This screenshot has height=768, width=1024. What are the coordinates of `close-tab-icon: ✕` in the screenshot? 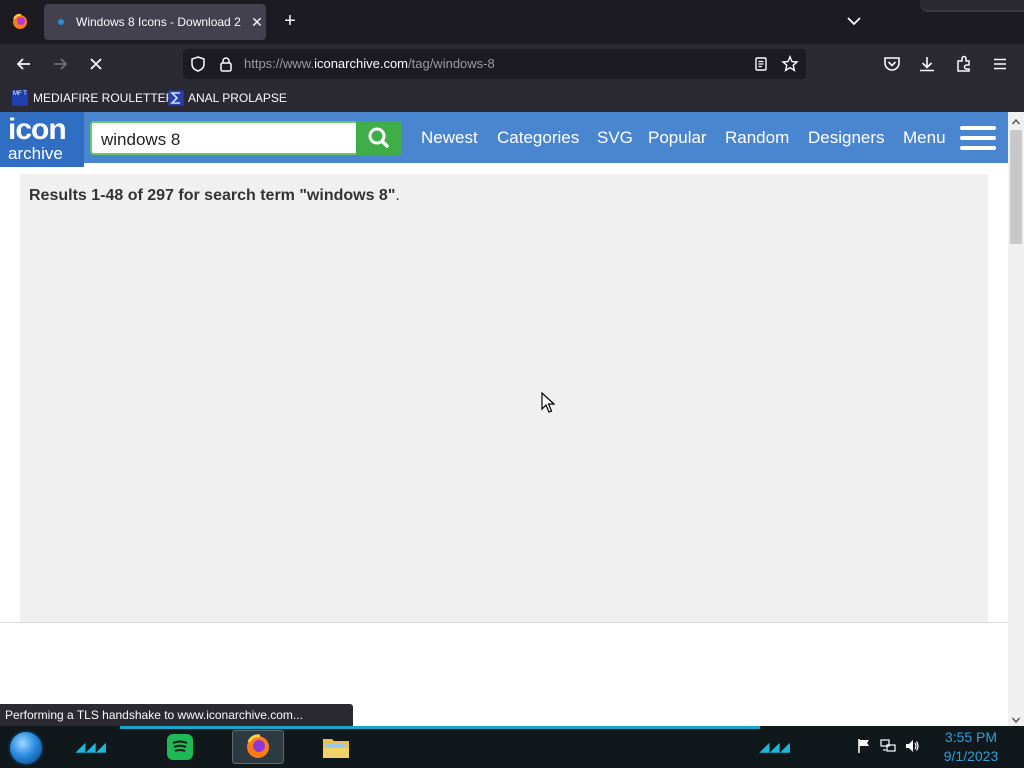 It's located at (257, 22).